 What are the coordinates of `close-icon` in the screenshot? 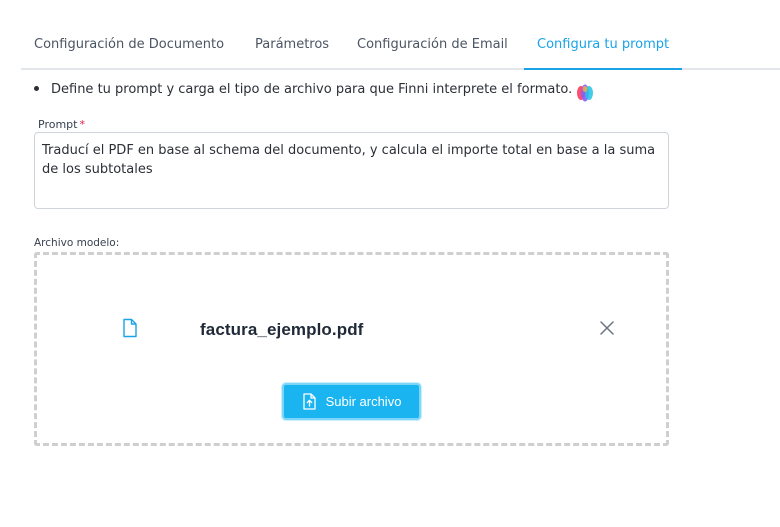 It's located at (607, 328).